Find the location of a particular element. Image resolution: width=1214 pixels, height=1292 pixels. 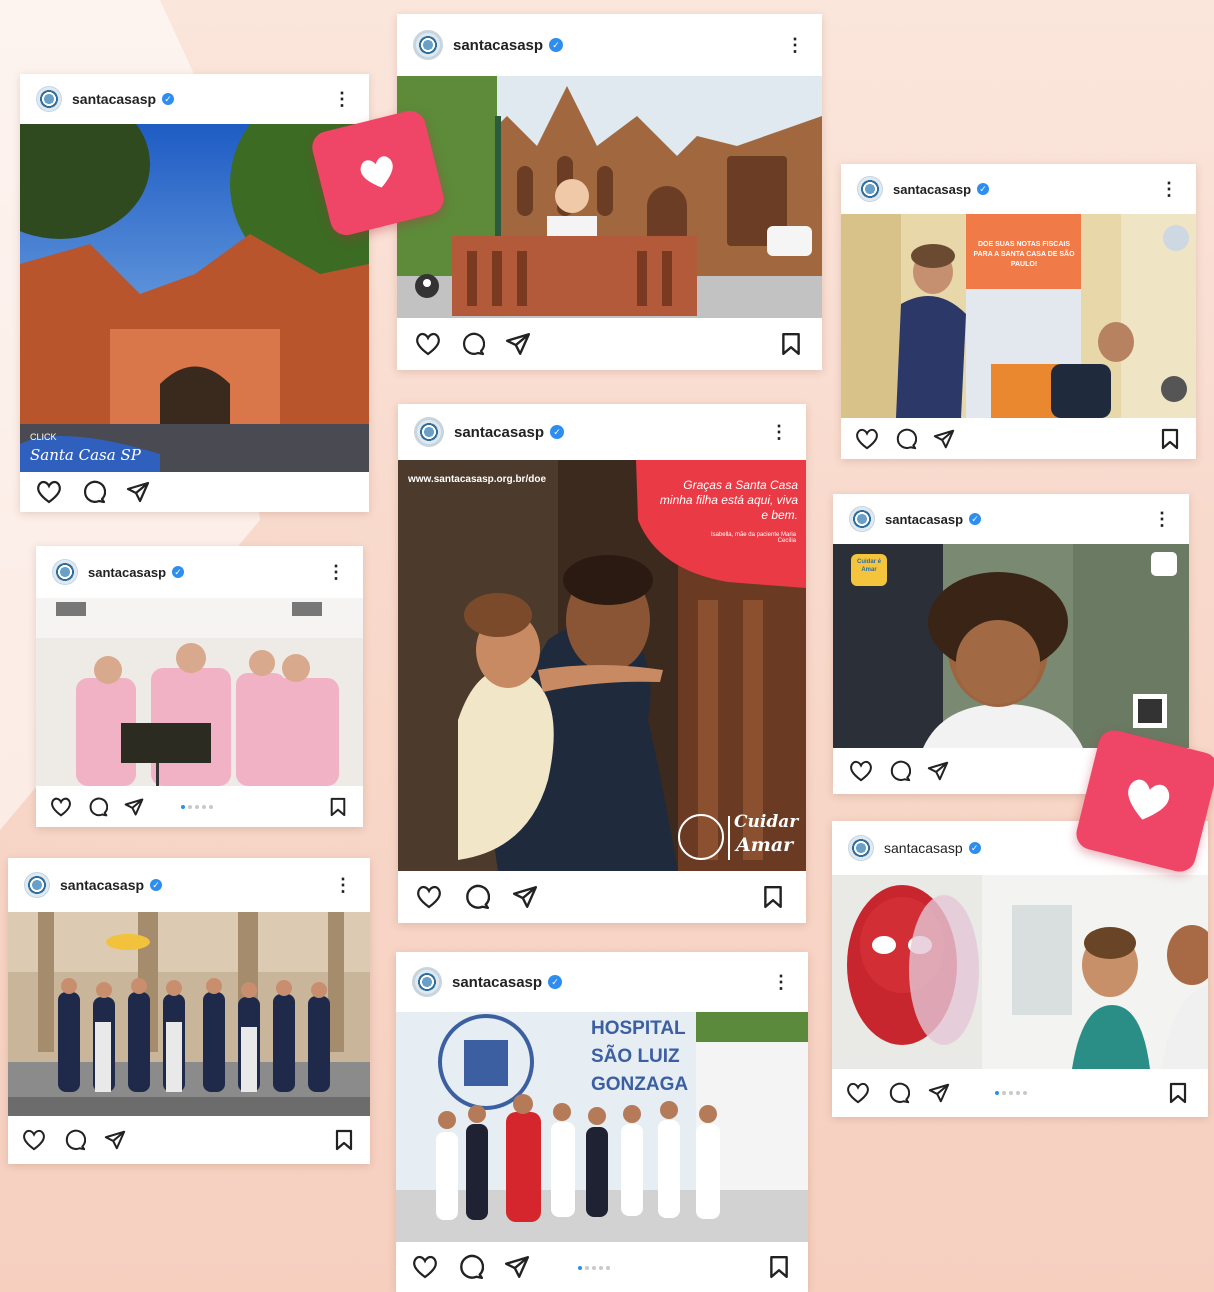

overlay-signature: Santa Casa SP is located at coordinates (85, 455).